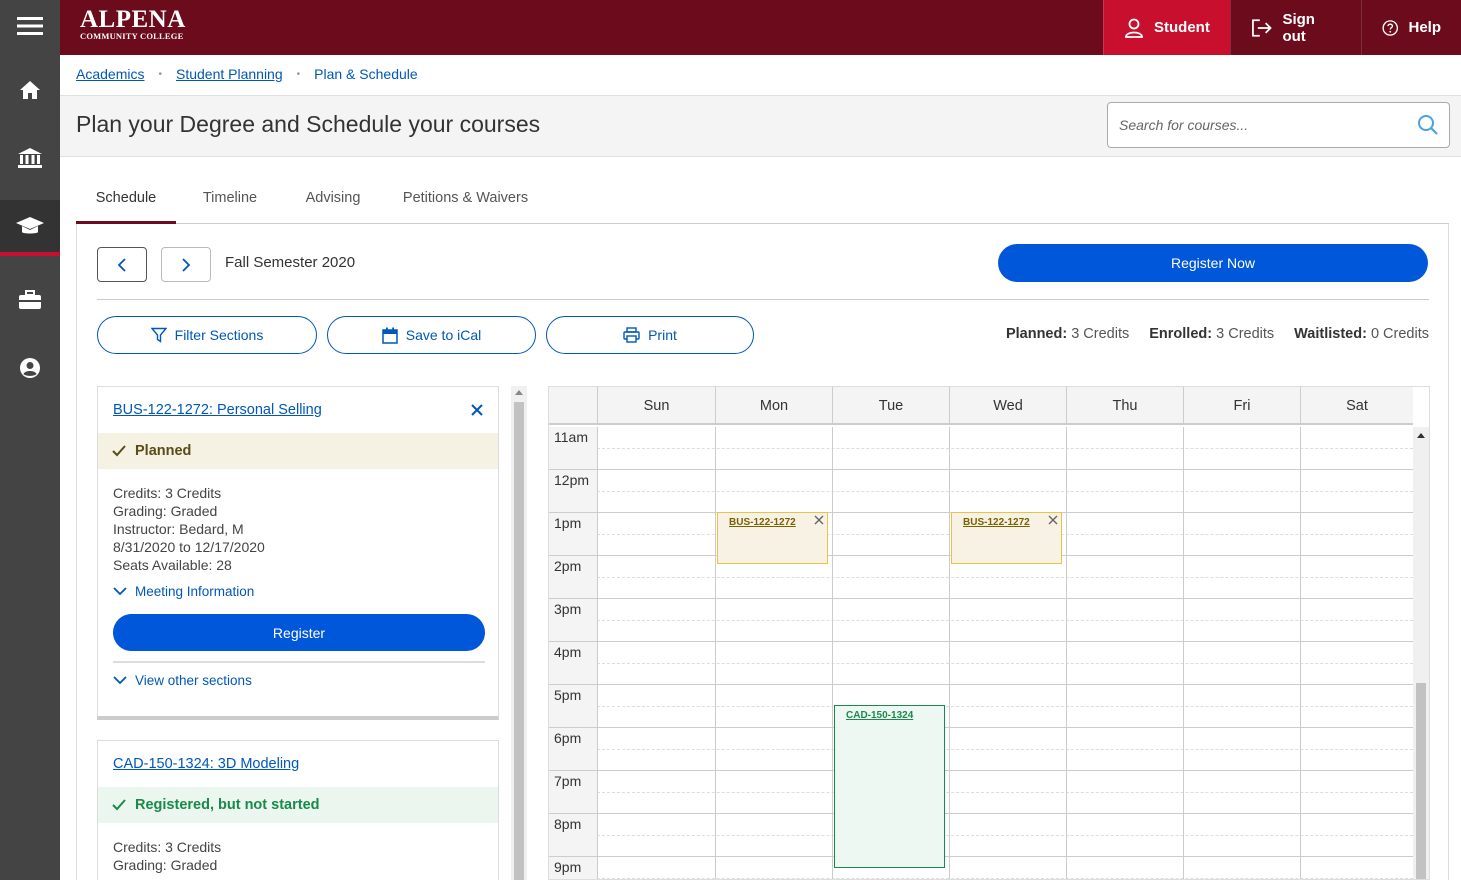 The width and height of the screenshot is (1461, 880). What do you see at coordinates (981, 663) in the screenshot?
I see `hour-row: 4pm` at bounding box center [981, 663].